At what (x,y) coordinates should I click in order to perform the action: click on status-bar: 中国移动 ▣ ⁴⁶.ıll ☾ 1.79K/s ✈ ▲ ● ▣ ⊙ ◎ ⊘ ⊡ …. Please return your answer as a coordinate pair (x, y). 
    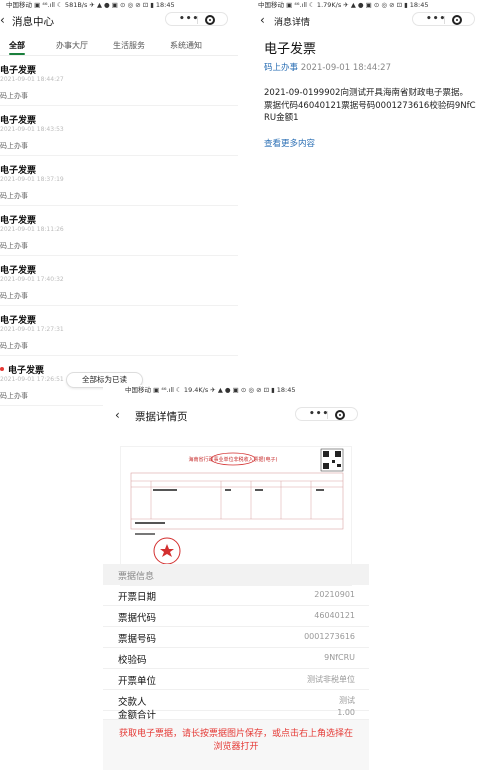
    Looking at the image, I should click on (343, 5).